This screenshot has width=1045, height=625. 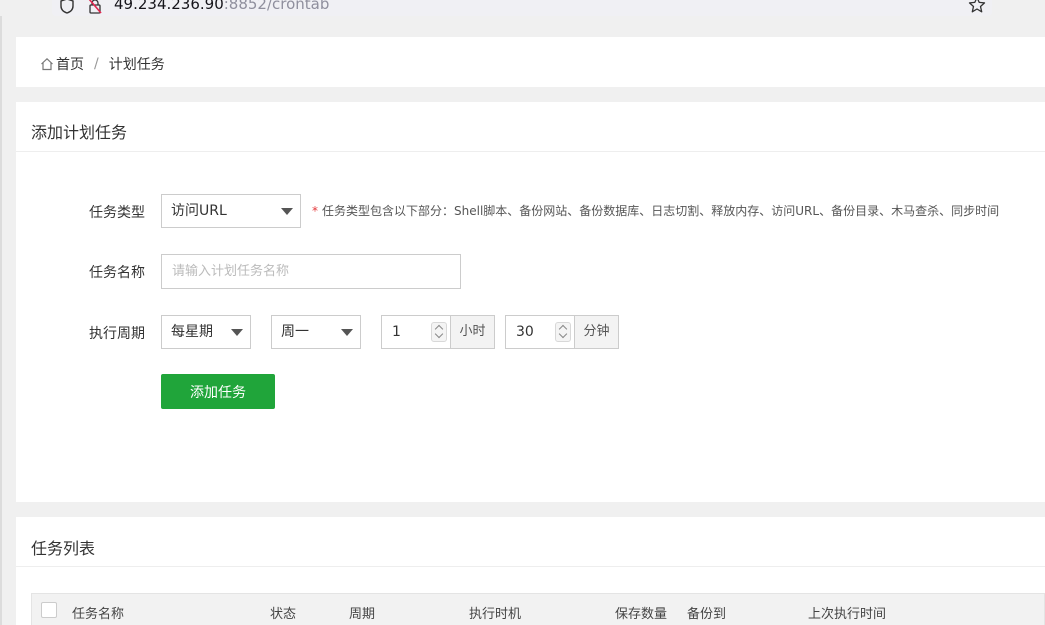 What do you see at coordinates (538, 609) in the screenshot?
I see `table-header: 任务名称 状态 周期 执行时机 保存数量 备份到 上次执行时间` at bounding box center [538, 609].